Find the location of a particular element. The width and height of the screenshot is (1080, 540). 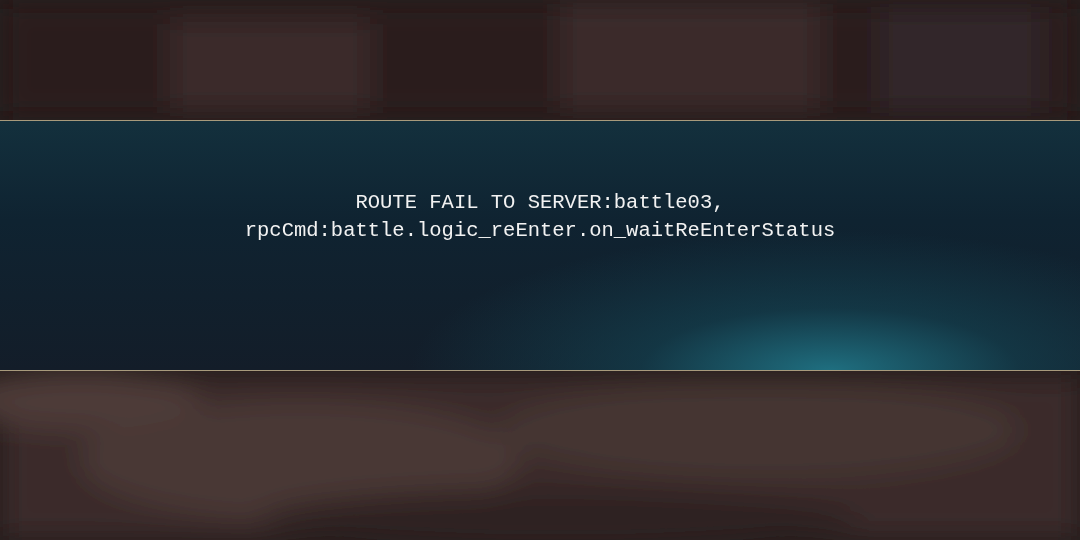

error-message: rpcCmd:battle.logic_reEnter.on_waitReEnterStatus is located at coordinates (540, 231).